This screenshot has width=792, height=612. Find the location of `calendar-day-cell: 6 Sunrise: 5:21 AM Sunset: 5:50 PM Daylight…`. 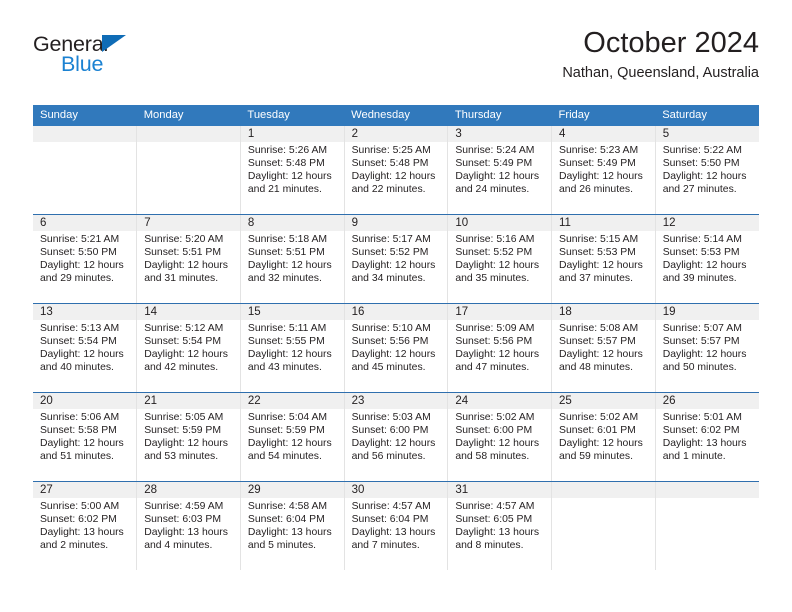

calendar-day-cell: 6 Sunrise: 5:21 AM Sunset: 5:50 PM Daylight… is located at coordinates (85, 259).